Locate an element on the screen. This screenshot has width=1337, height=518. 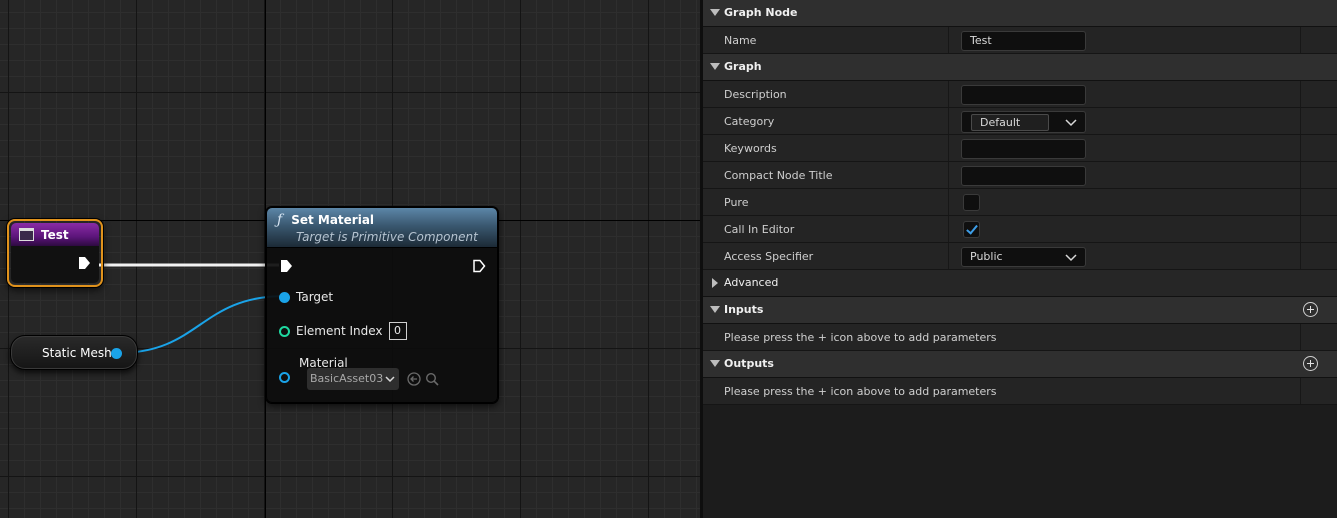
target-pin is located at coordinates (284, 297).